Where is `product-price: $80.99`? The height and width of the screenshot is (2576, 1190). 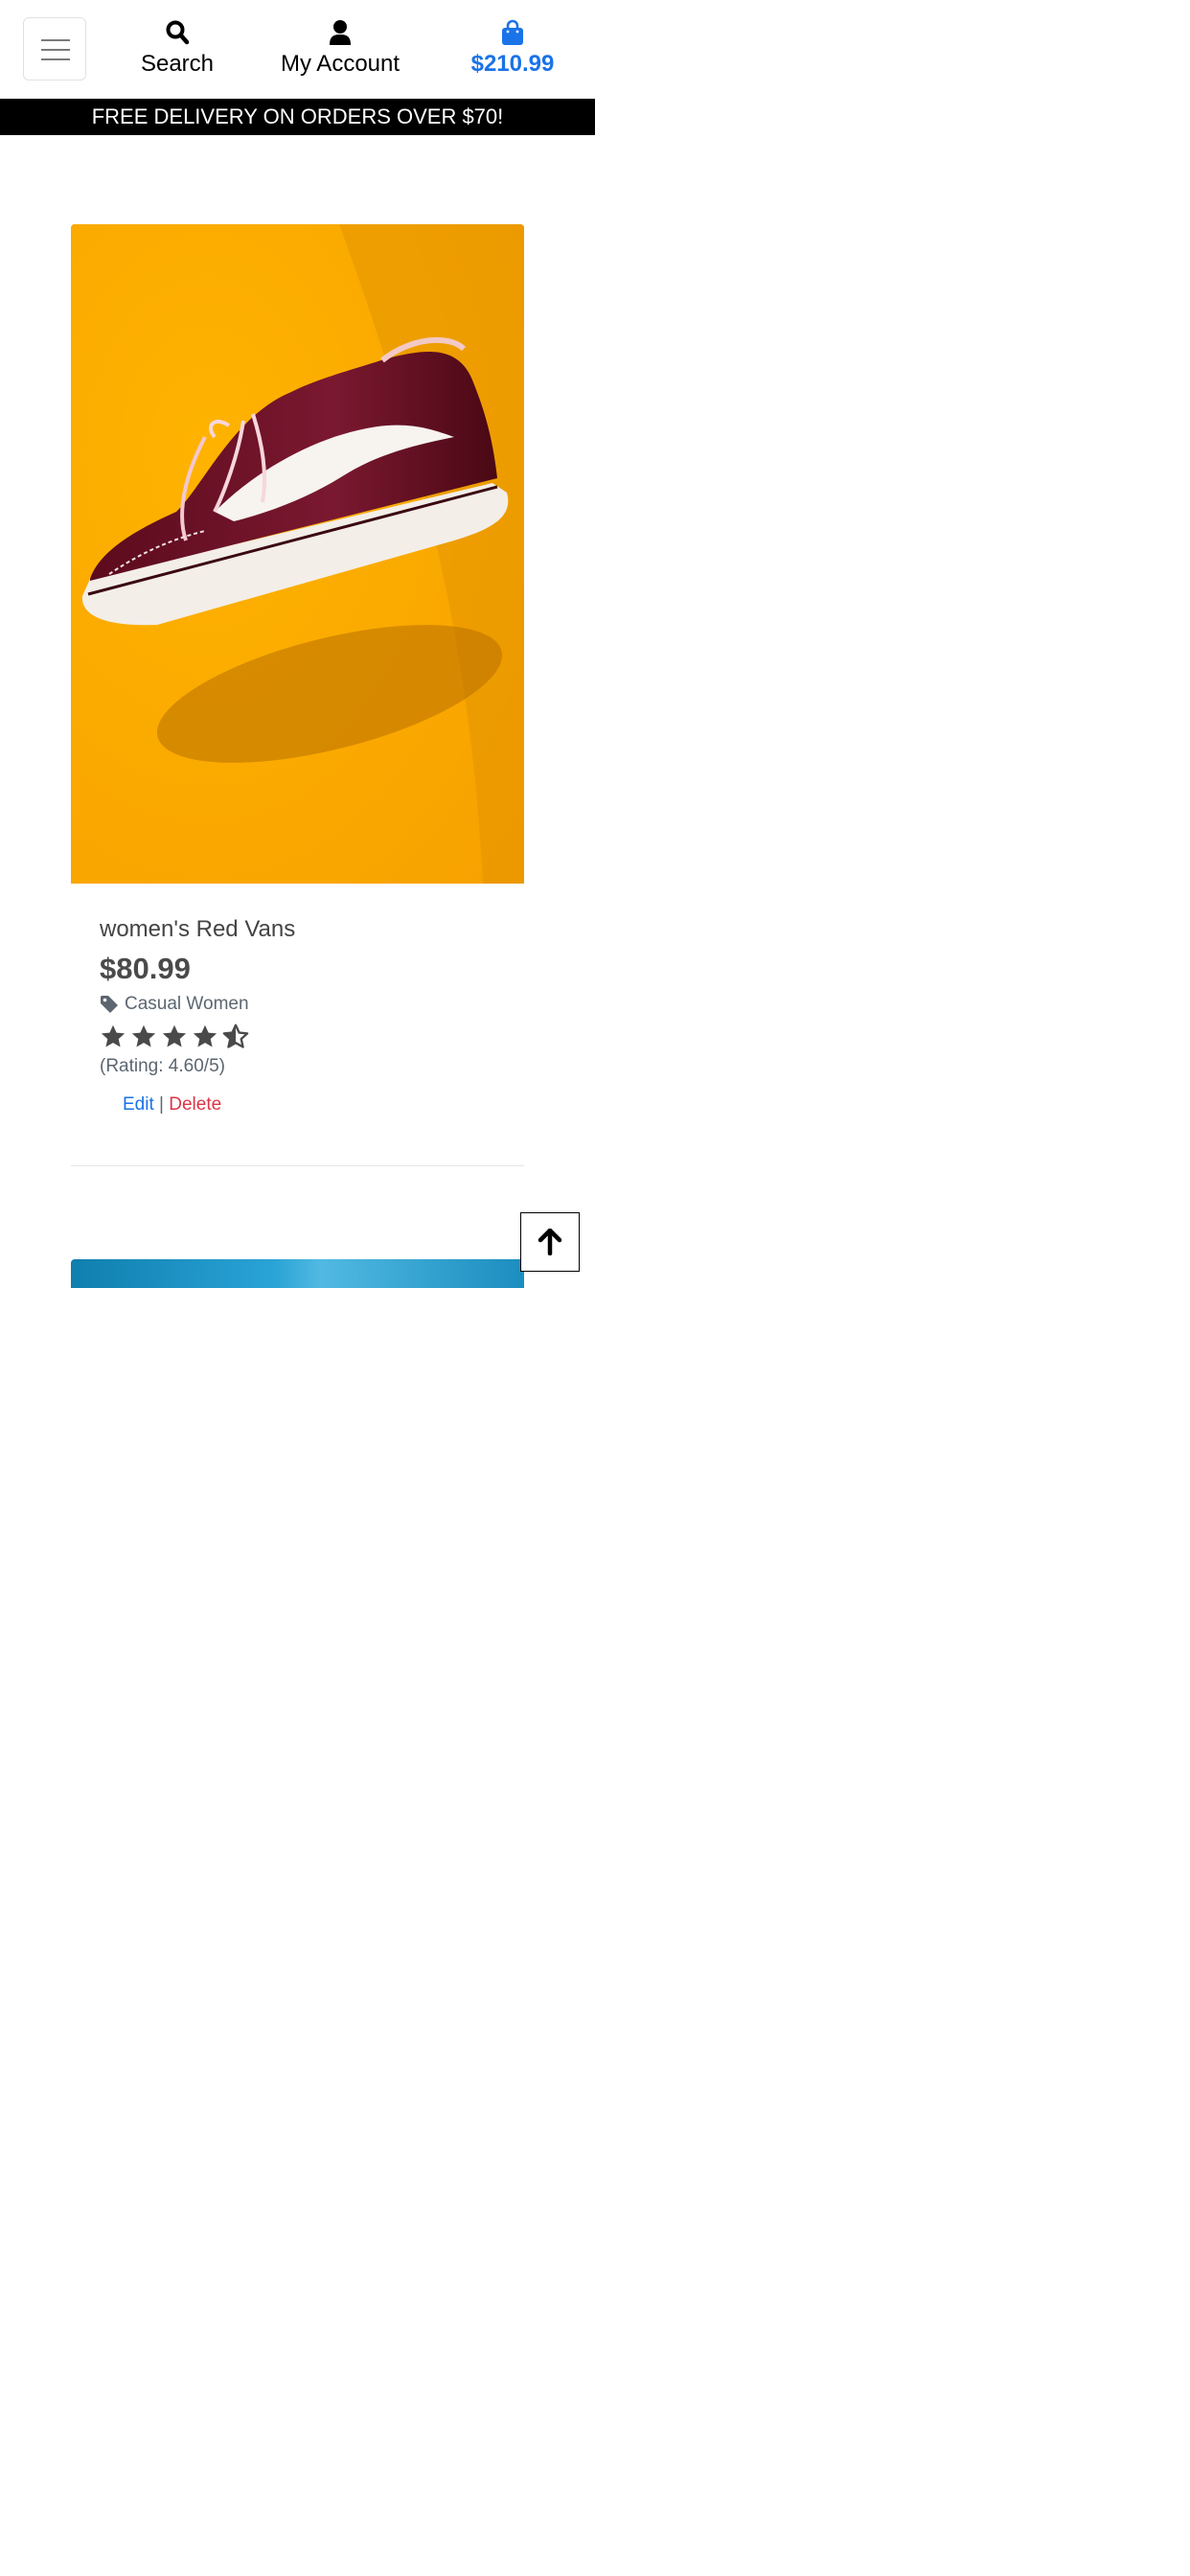
product-price: $80.99 is located at coordinates (146, 968).